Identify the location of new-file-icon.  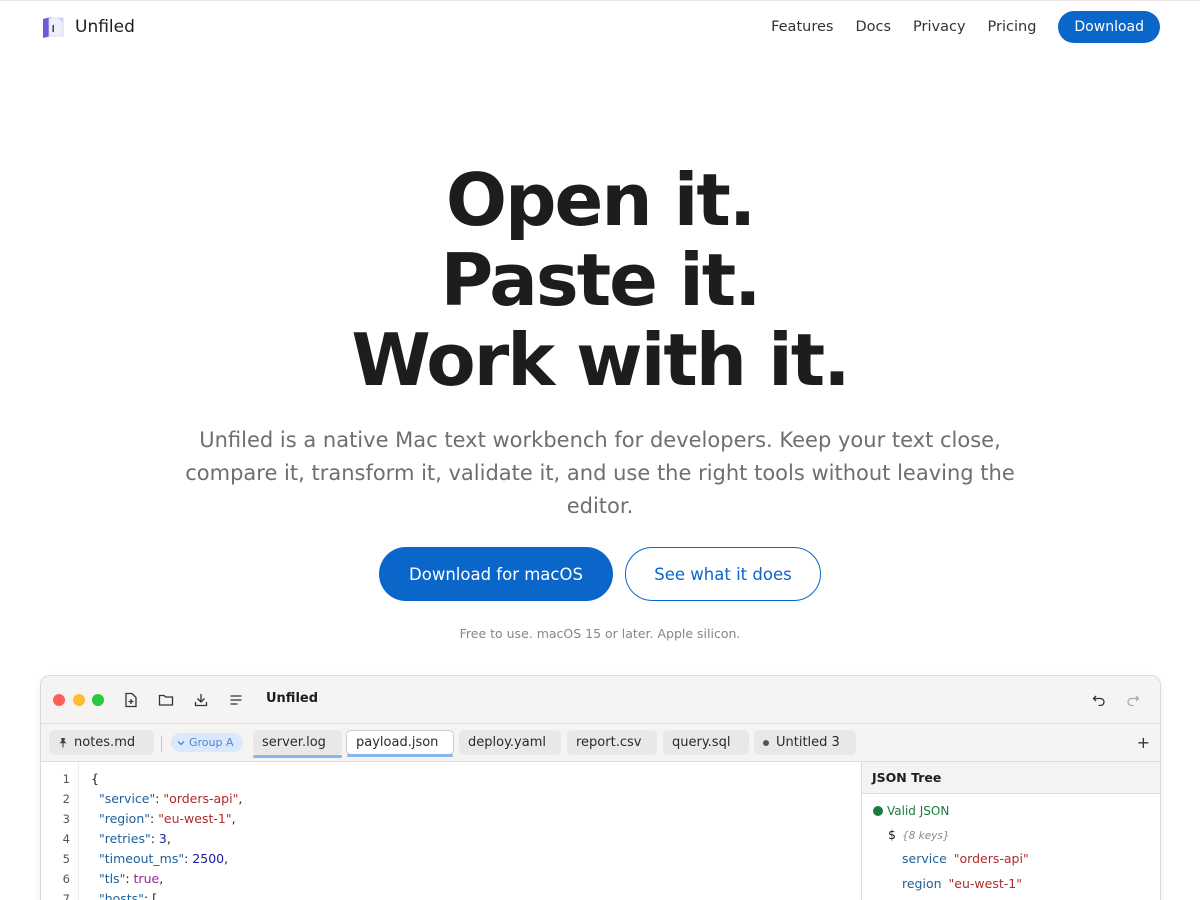
(131, 700).